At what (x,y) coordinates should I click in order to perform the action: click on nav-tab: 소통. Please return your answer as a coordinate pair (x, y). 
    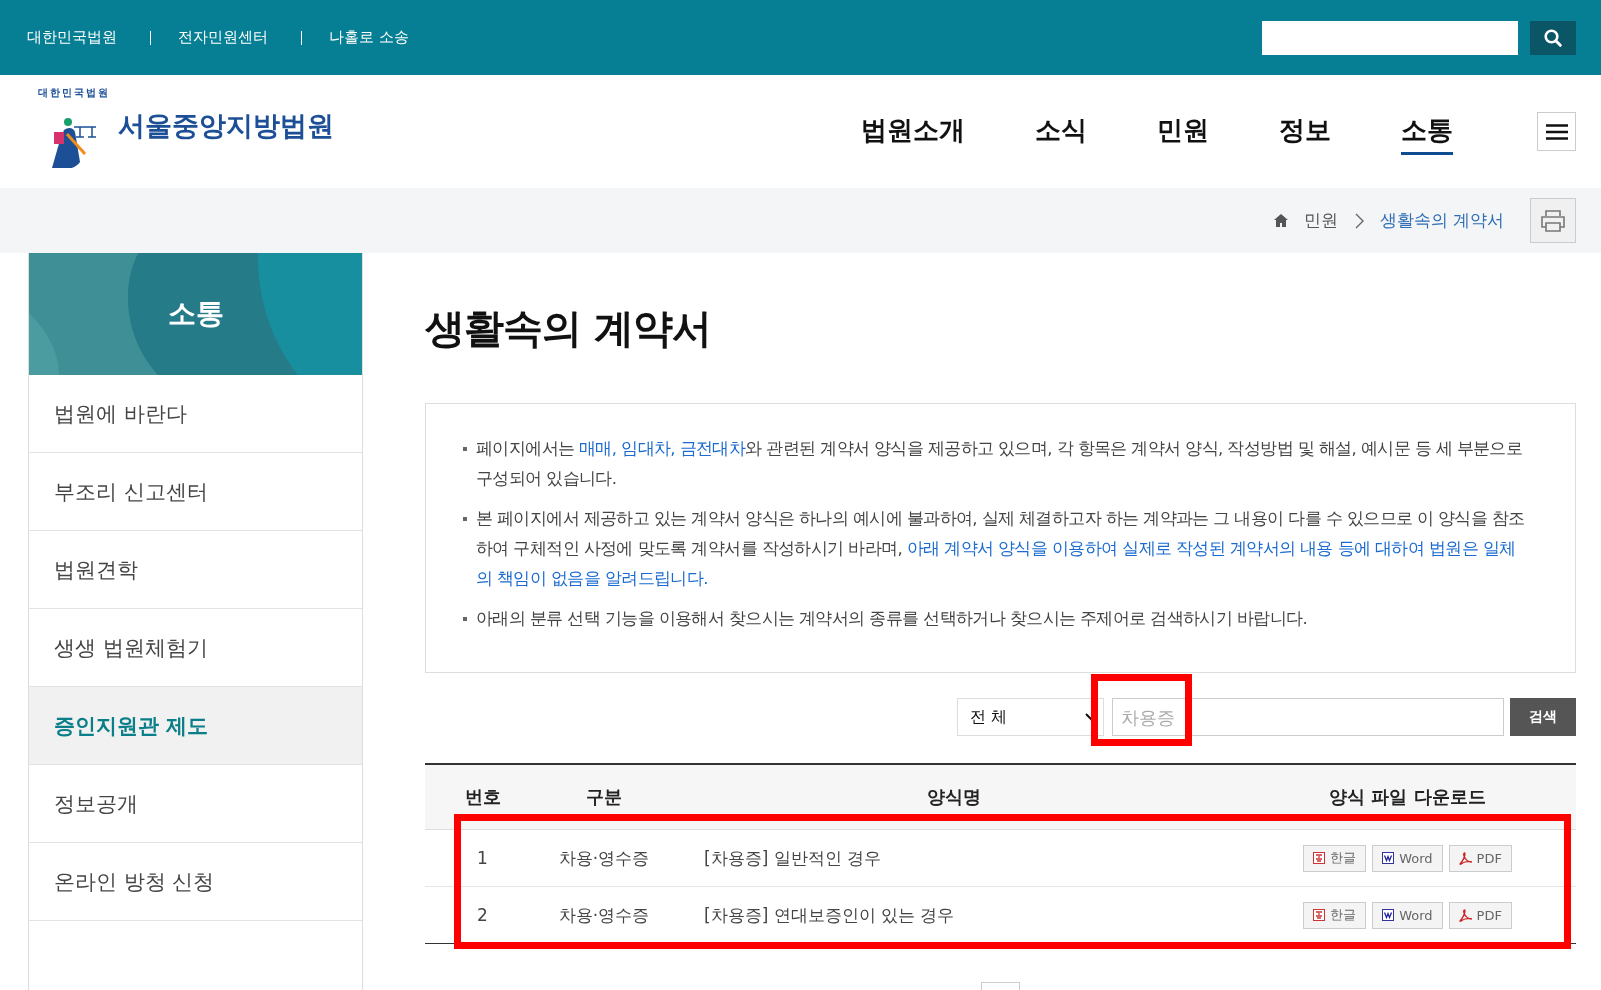
    Looking at the image, I should click on (1427, 131).